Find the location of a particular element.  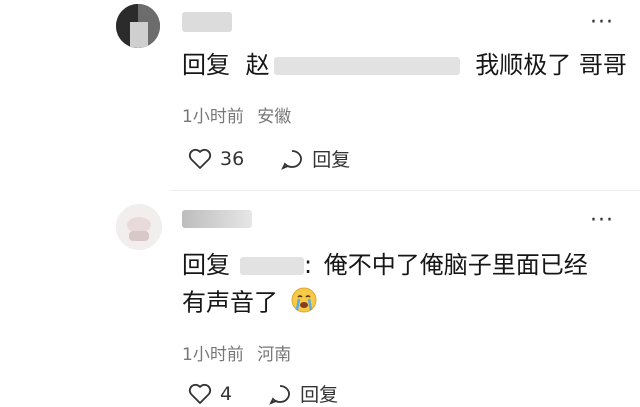

reply-content-continued: 有声音了 is located at coordinates (250, 303).